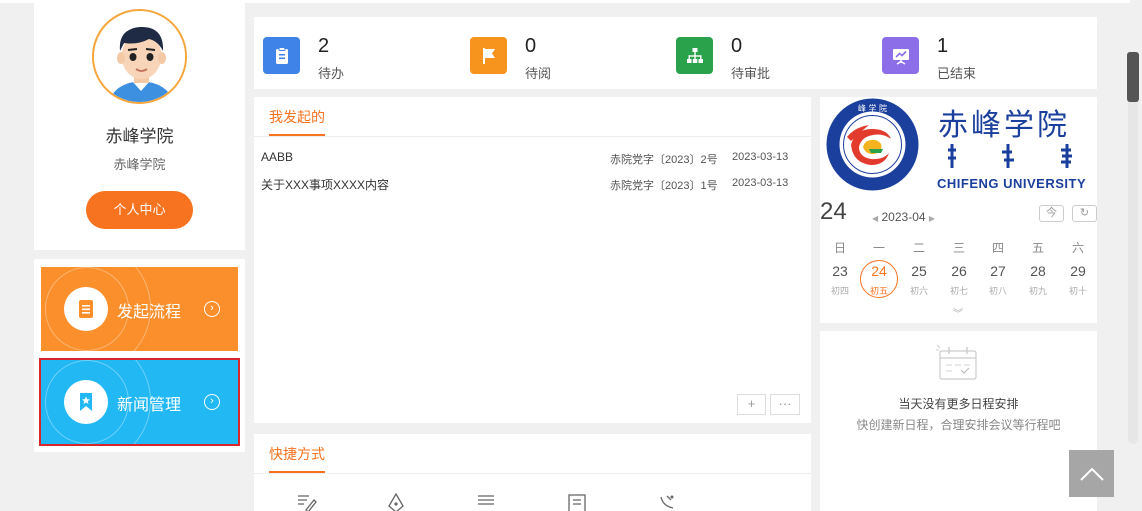  I want to click on chevron-up-icon, so click(1091, 474).